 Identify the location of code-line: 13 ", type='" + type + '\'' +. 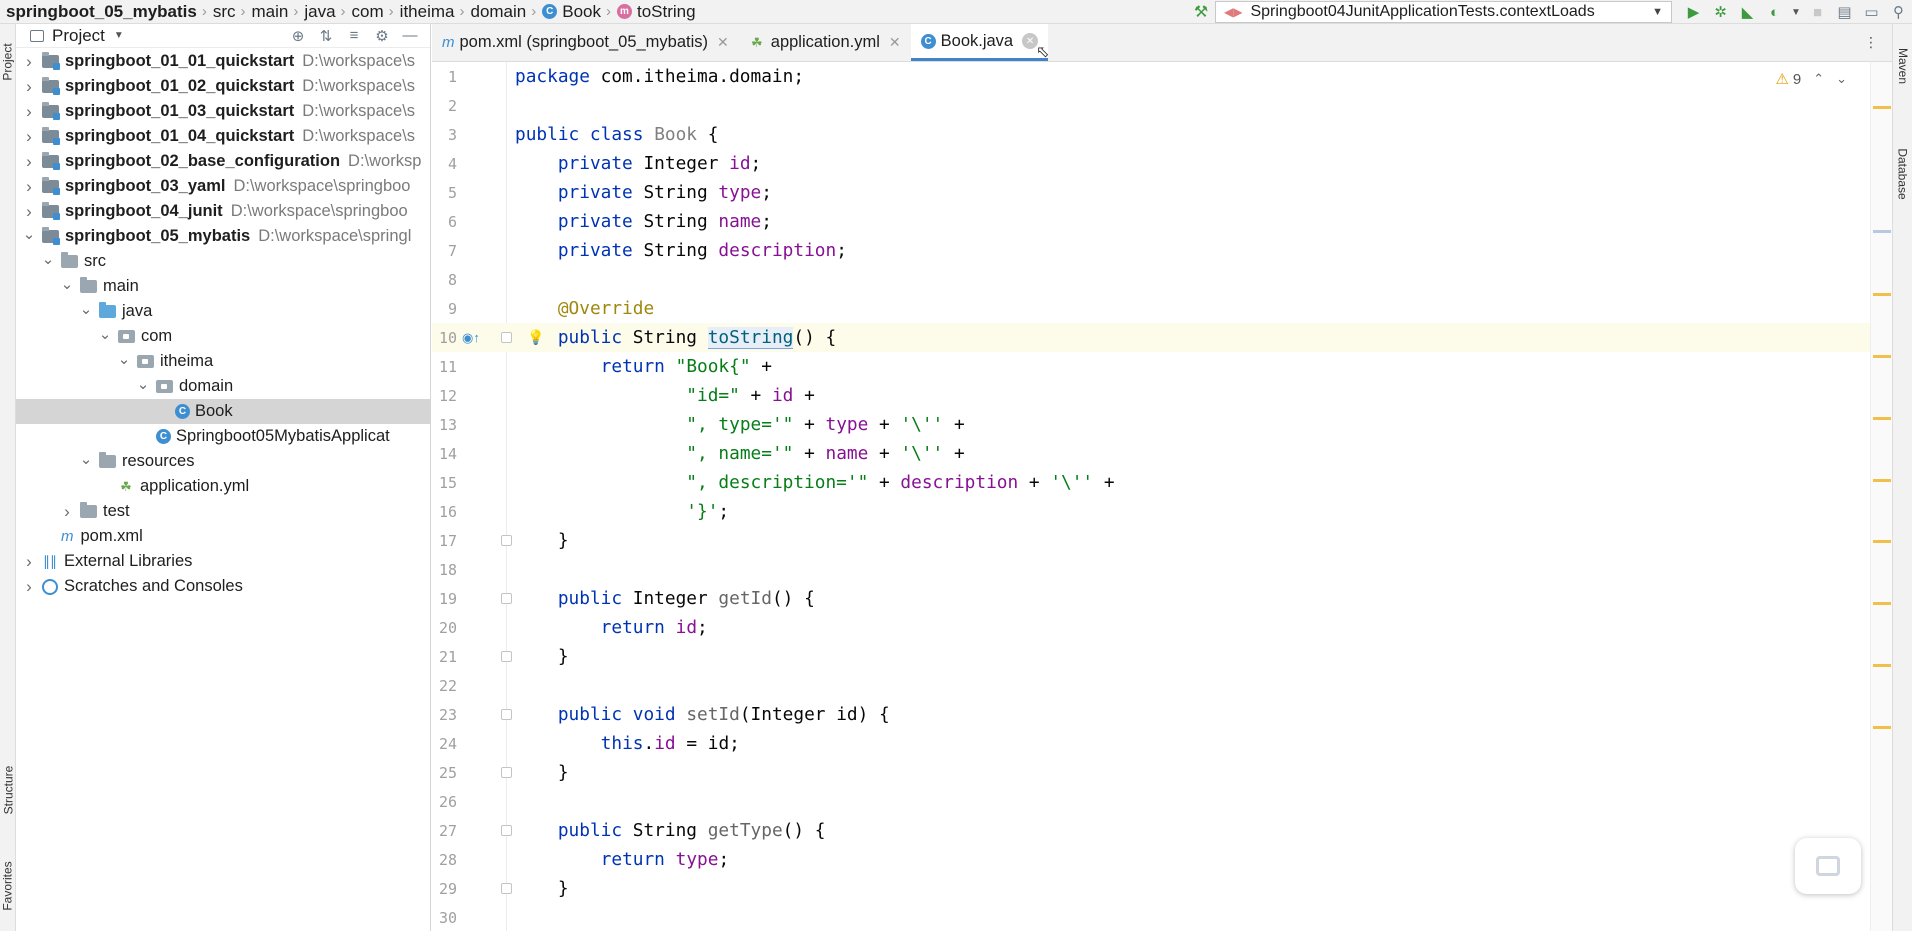
(1151, 424).